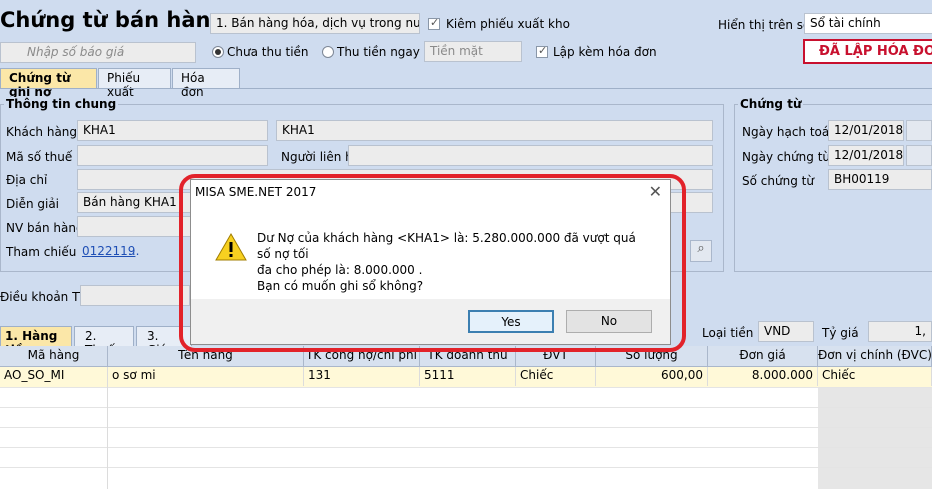 This screenshot has width=932, height=489. I want to click on currency-label: Loại tiền, so click(728, 333).